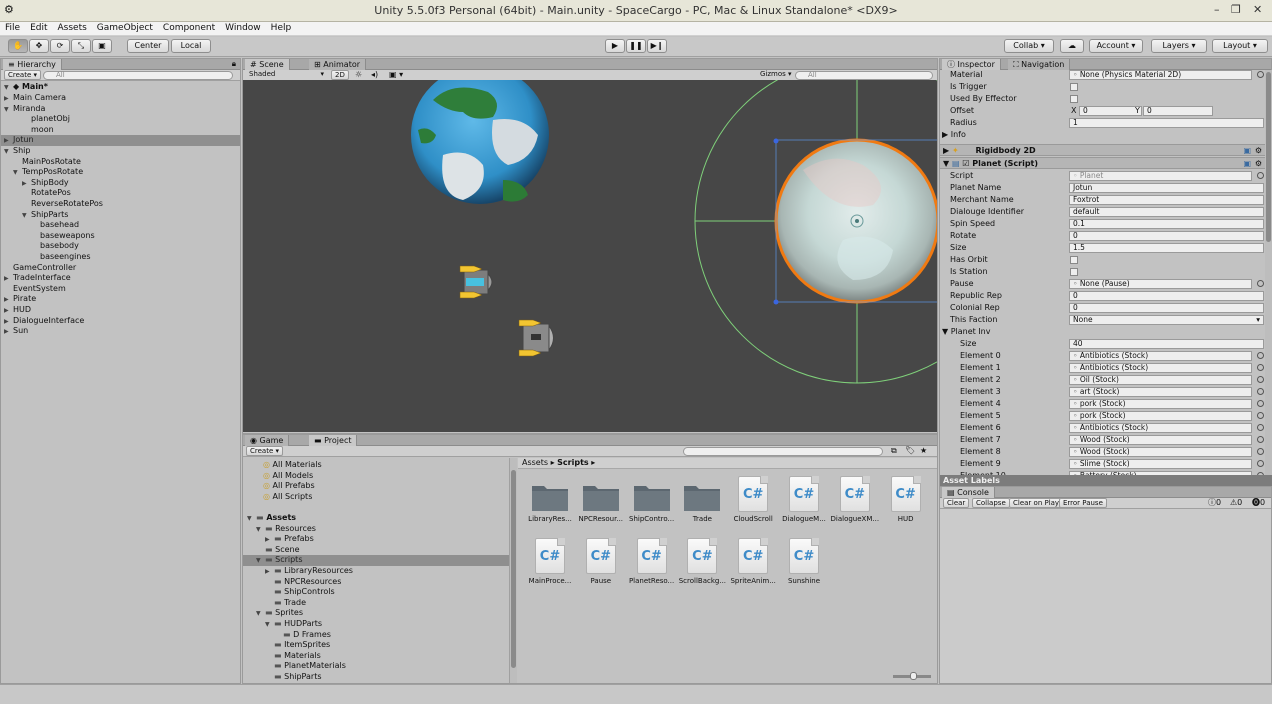 This screenshot has width=1272, height=704. What do you see at coordinates (120, 193) in the screenshot?
I see `hierarchy-item: RotatePos` at bounding box center [120, 193].